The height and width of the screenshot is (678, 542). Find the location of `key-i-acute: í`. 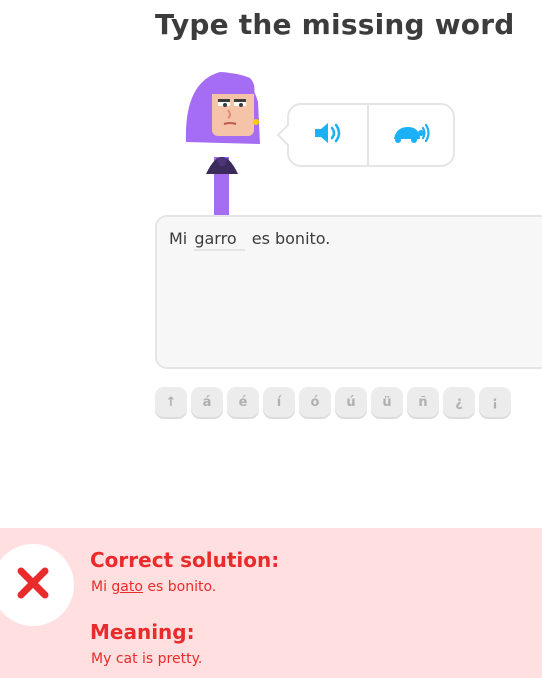

key-i-acute: í is located at coordinates (279, 402).